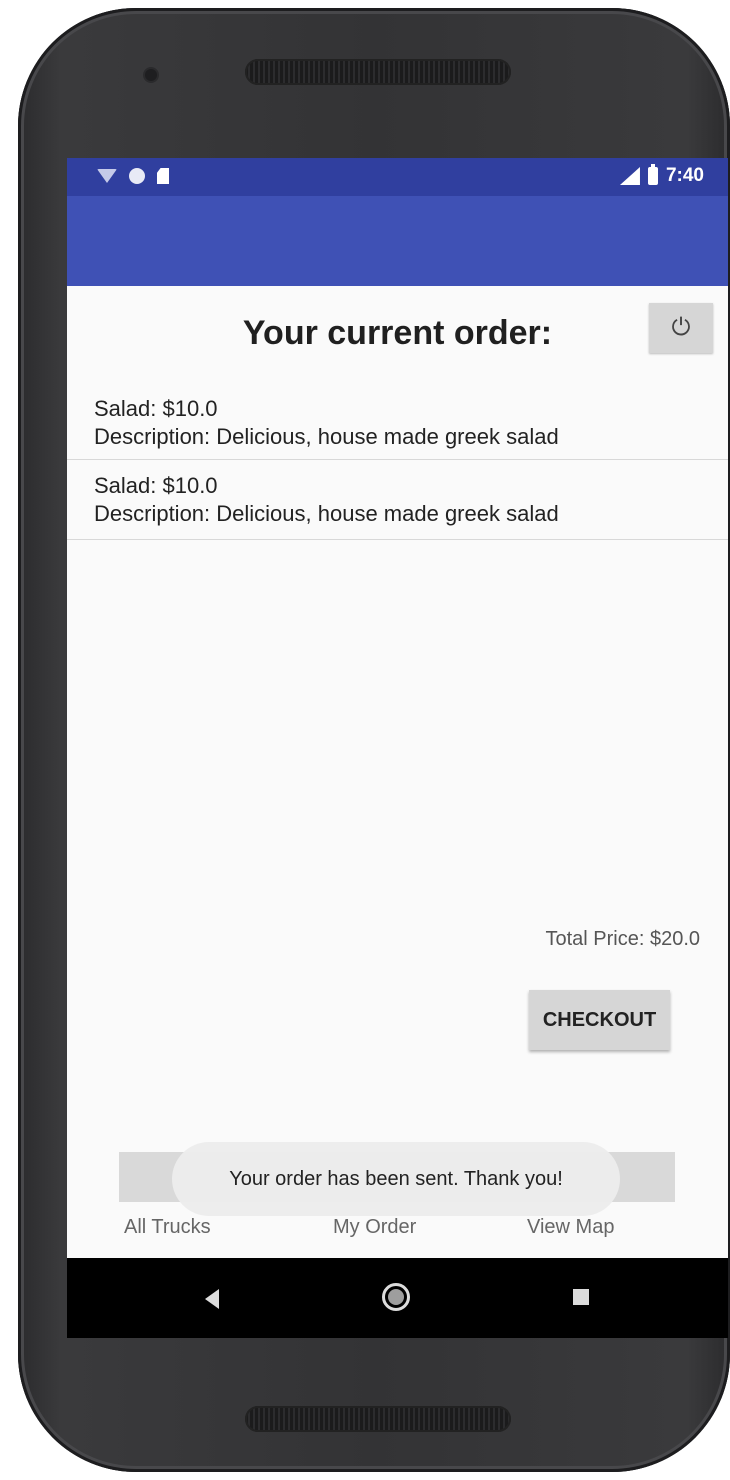 The image size is (730, 1480). Describe the element at coordinates (374, 1227) in the screenshot. I see `nav-my-order: My Order` at that location.